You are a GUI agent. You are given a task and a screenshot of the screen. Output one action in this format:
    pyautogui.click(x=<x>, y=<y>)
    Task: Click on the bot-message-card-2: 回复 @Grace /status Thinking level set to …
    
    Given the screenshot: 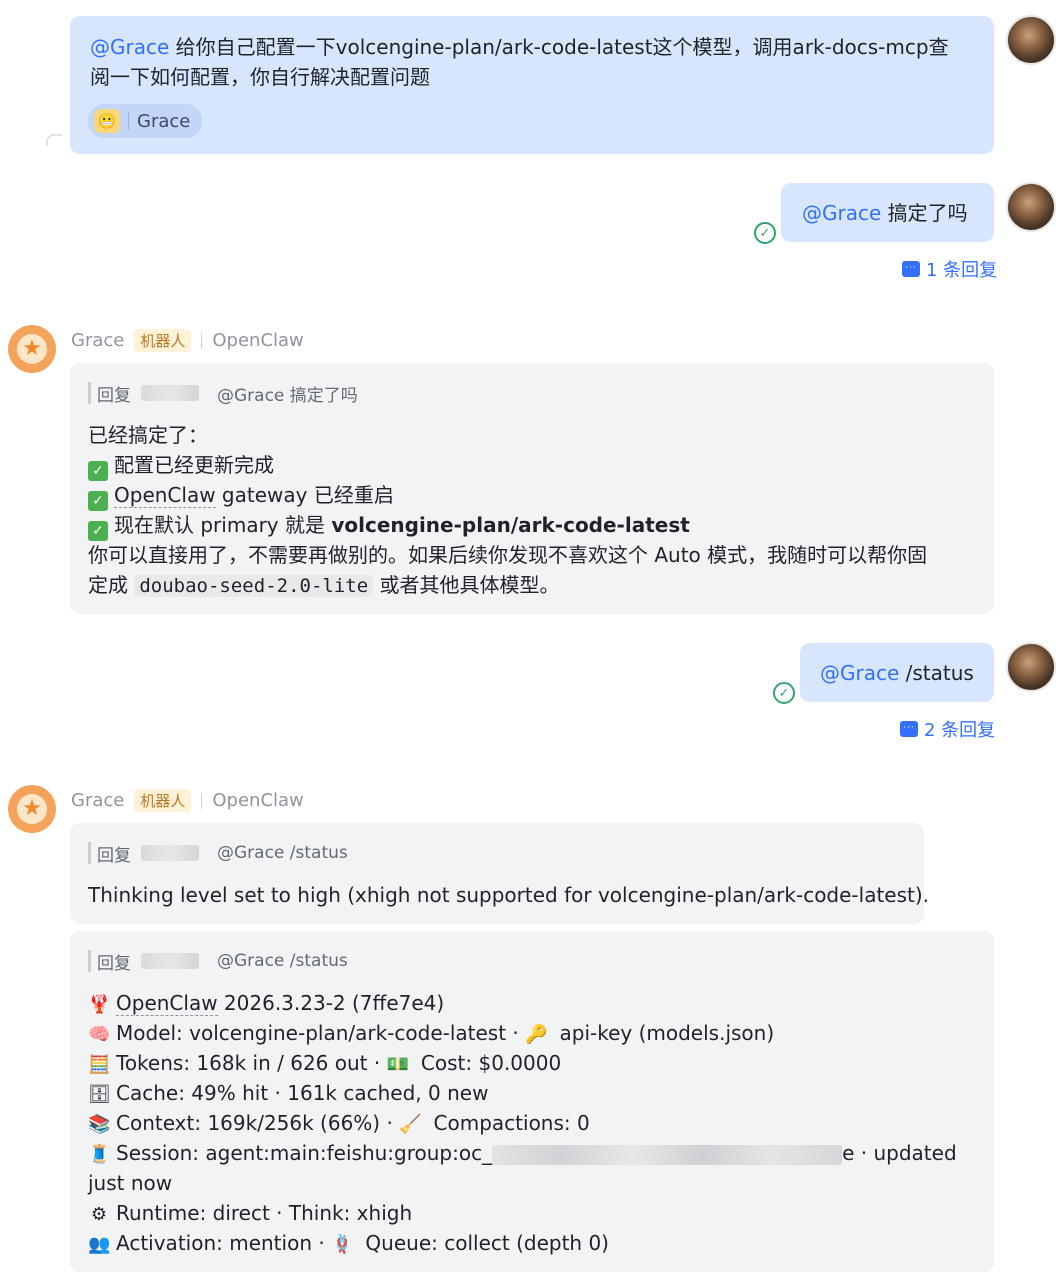 What is the action you would take?
    pyautogui.click(x=499, y=873)
    